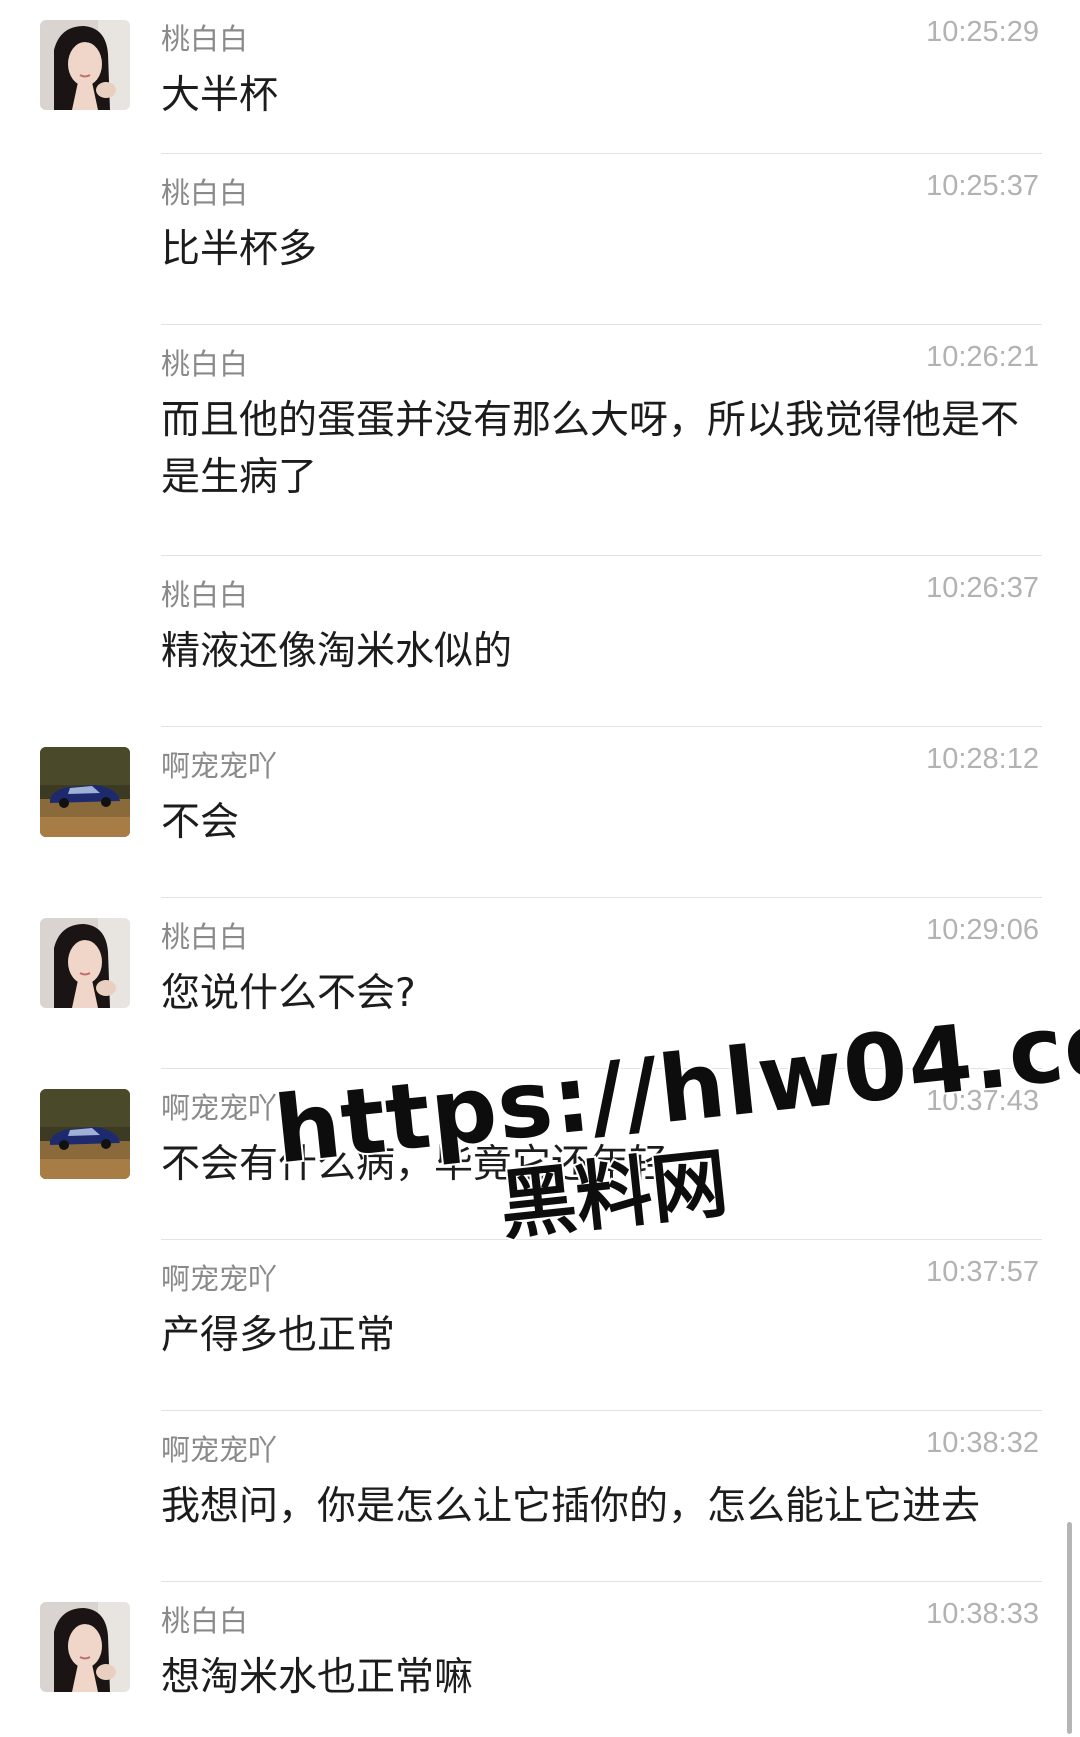 This screenshot has width=1080, height=1737. Describe the element at coordinates (982, 357) in the screenshot. I see `message-time: 10:26:21` at that location.